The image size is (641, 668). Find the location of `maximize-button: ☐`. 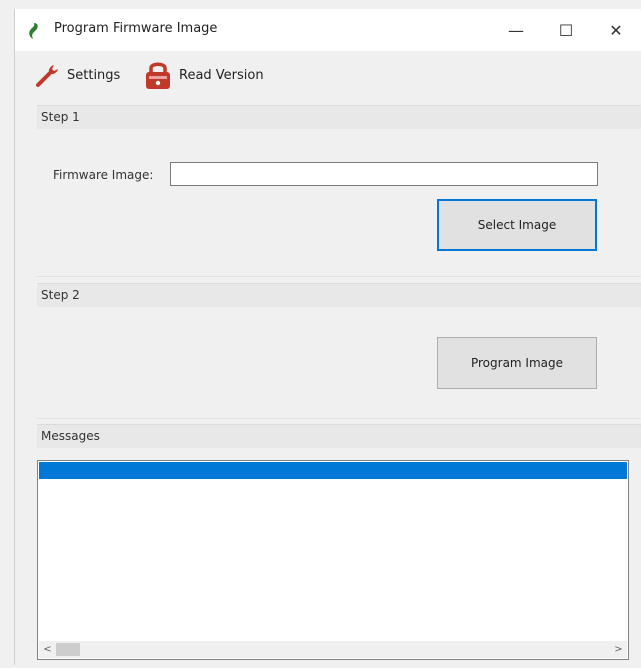

maximize-button: ☐ is located at coordinates (566, 30).